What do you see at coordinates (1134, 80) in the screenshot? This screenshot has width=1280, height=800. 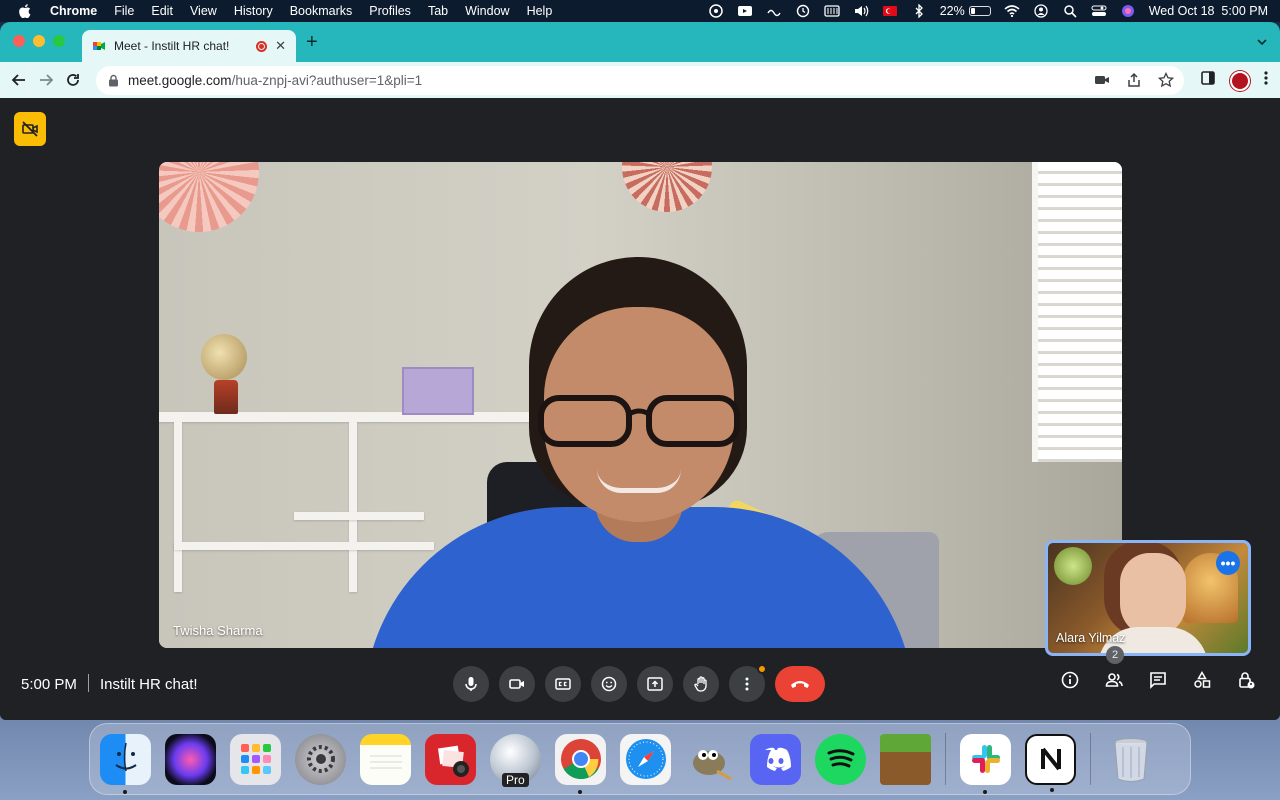 I see `share-icon` at bounding box center [1134, 80].